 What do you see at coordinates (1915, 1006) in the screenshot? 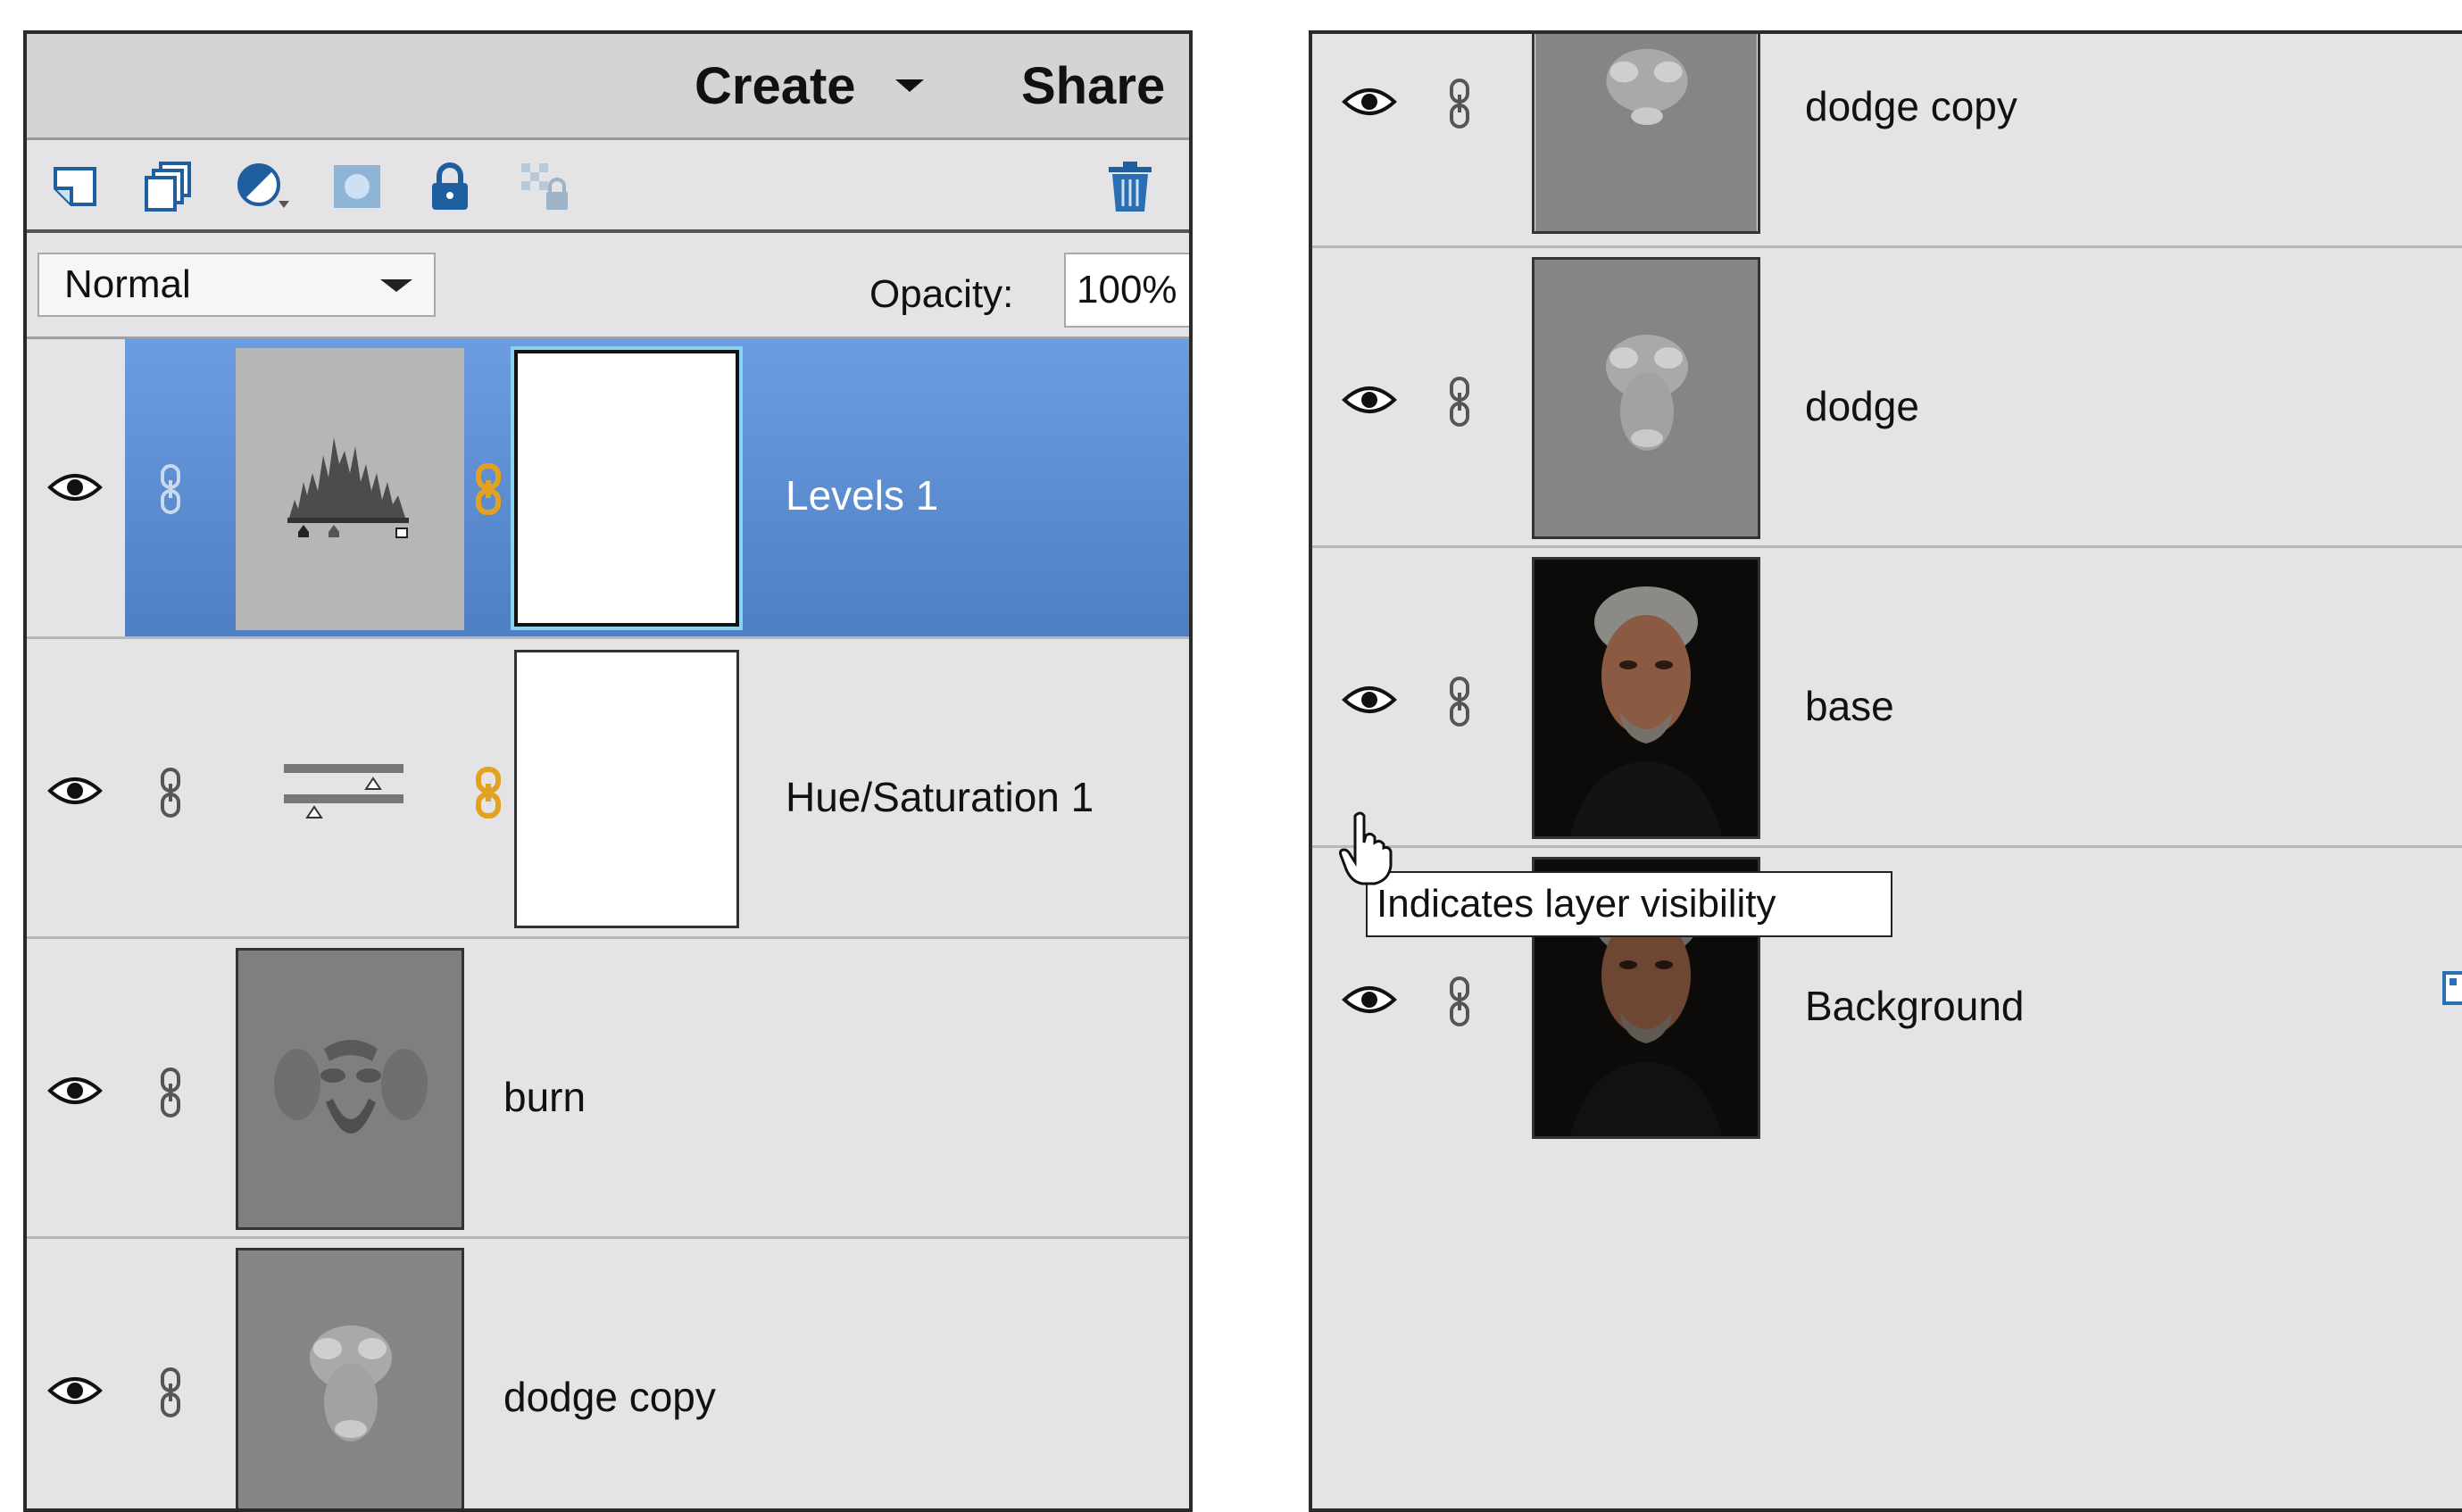
I see `layer-name: Background` at bounding box center [1915, 1006].